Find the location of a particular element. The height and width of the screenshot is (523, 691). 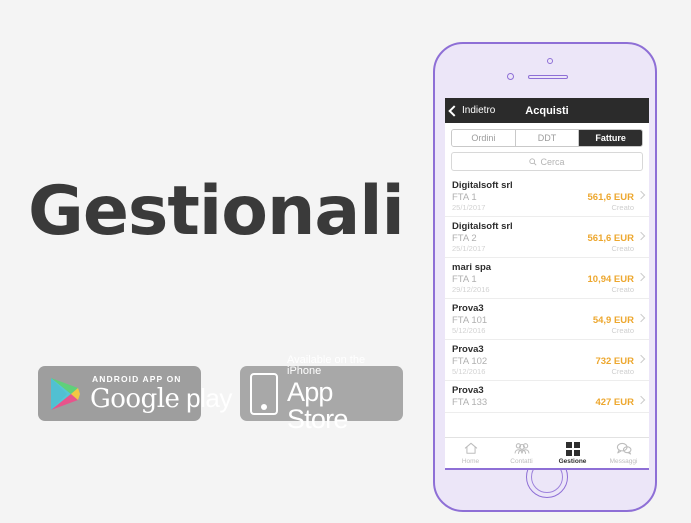

table-row: Prova3 FTA 133 427 EUR is located at coordinates (547, 397).